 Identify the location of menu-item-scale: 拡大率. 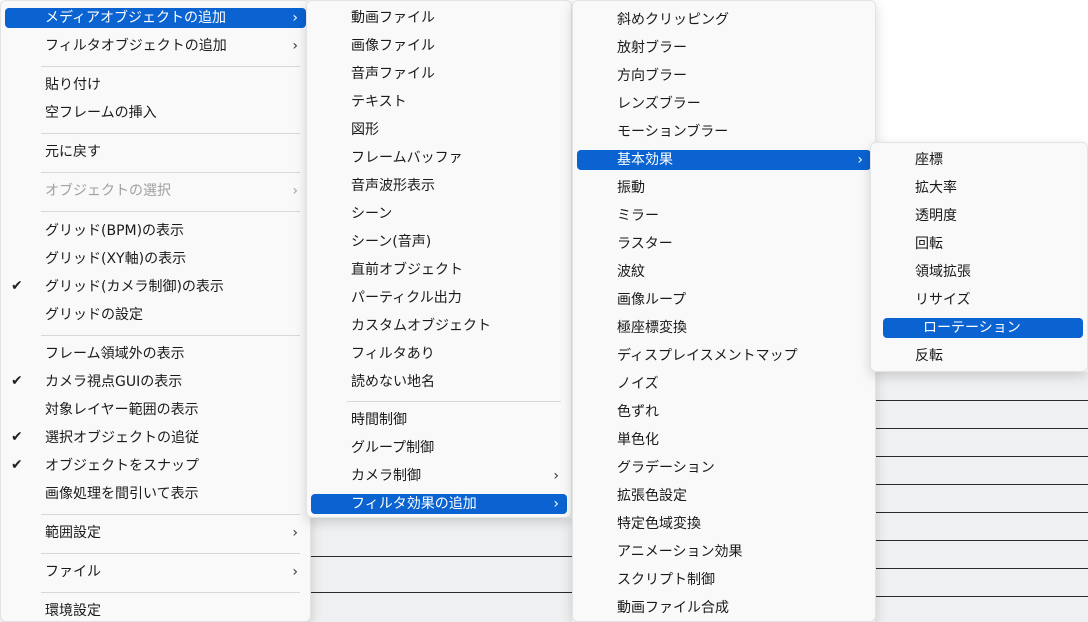
(979, 188).